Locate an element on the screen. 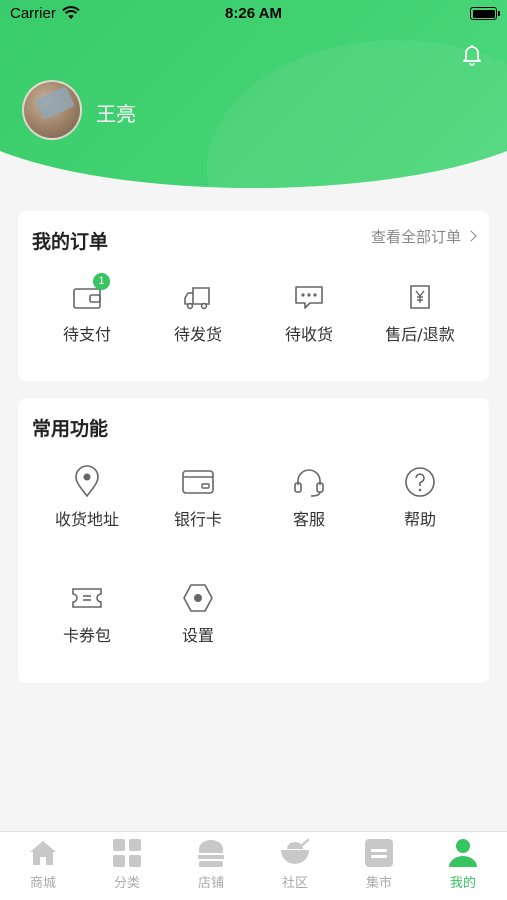 Image resolution: width=507 pixels, height=900 pixels. headset-icon is located at coordinates (309, 483).